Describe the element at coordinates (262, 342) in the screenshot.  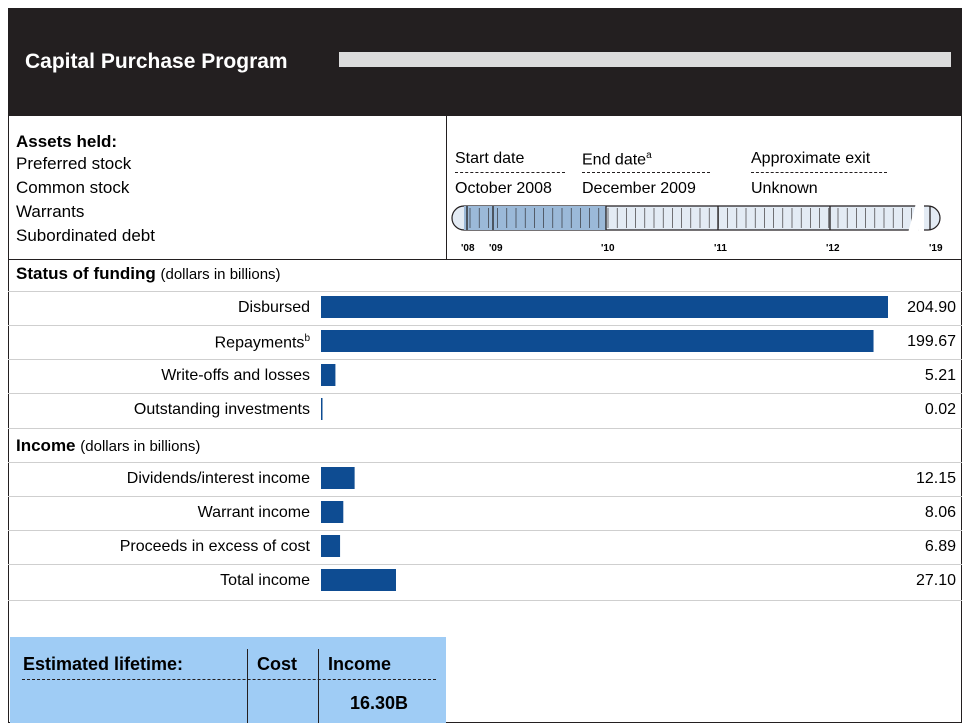
I see `bar-category-label: Repaymentsb` at that location.